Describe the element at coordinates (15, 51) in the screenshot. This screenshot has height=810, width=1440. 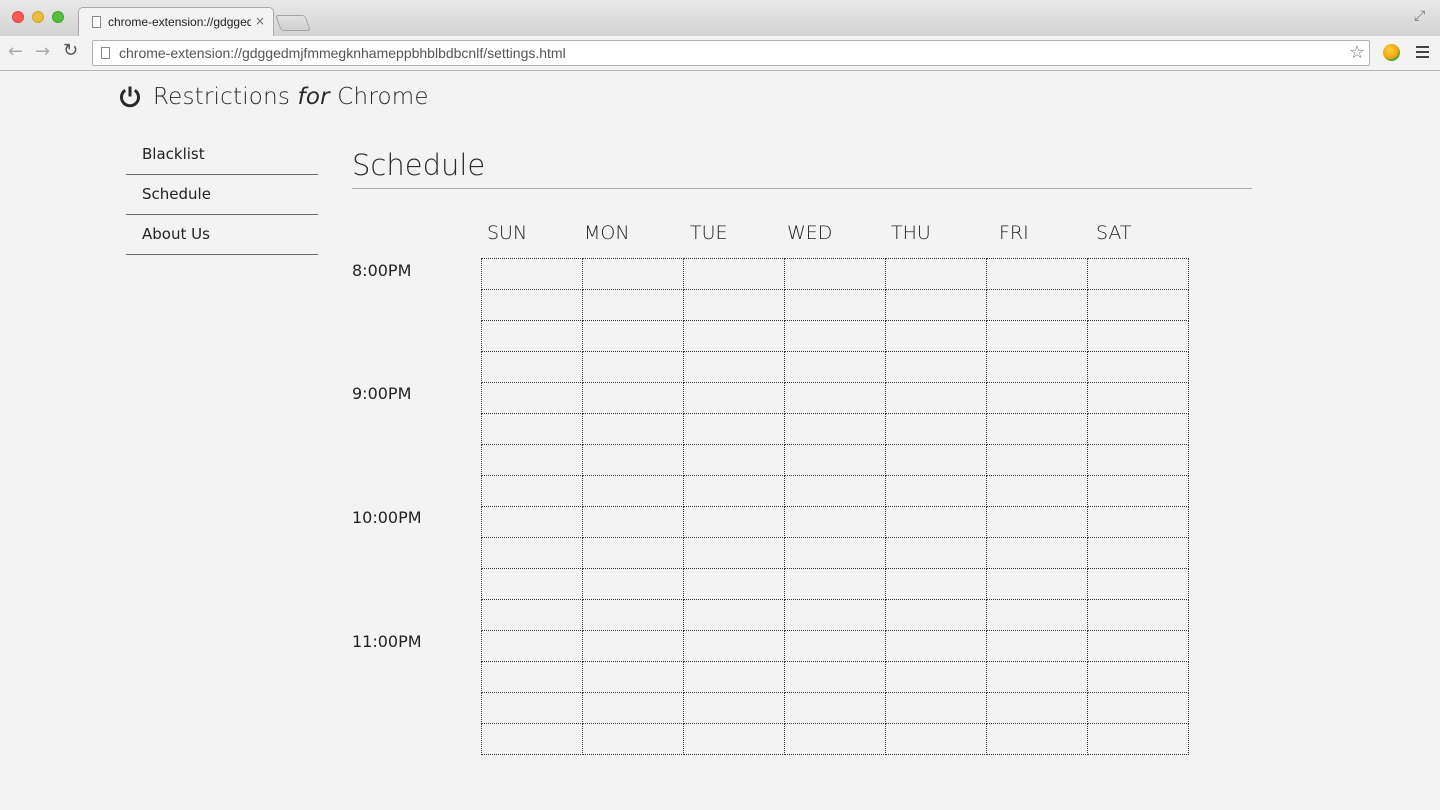
I see `back-icon: ←` at that location.